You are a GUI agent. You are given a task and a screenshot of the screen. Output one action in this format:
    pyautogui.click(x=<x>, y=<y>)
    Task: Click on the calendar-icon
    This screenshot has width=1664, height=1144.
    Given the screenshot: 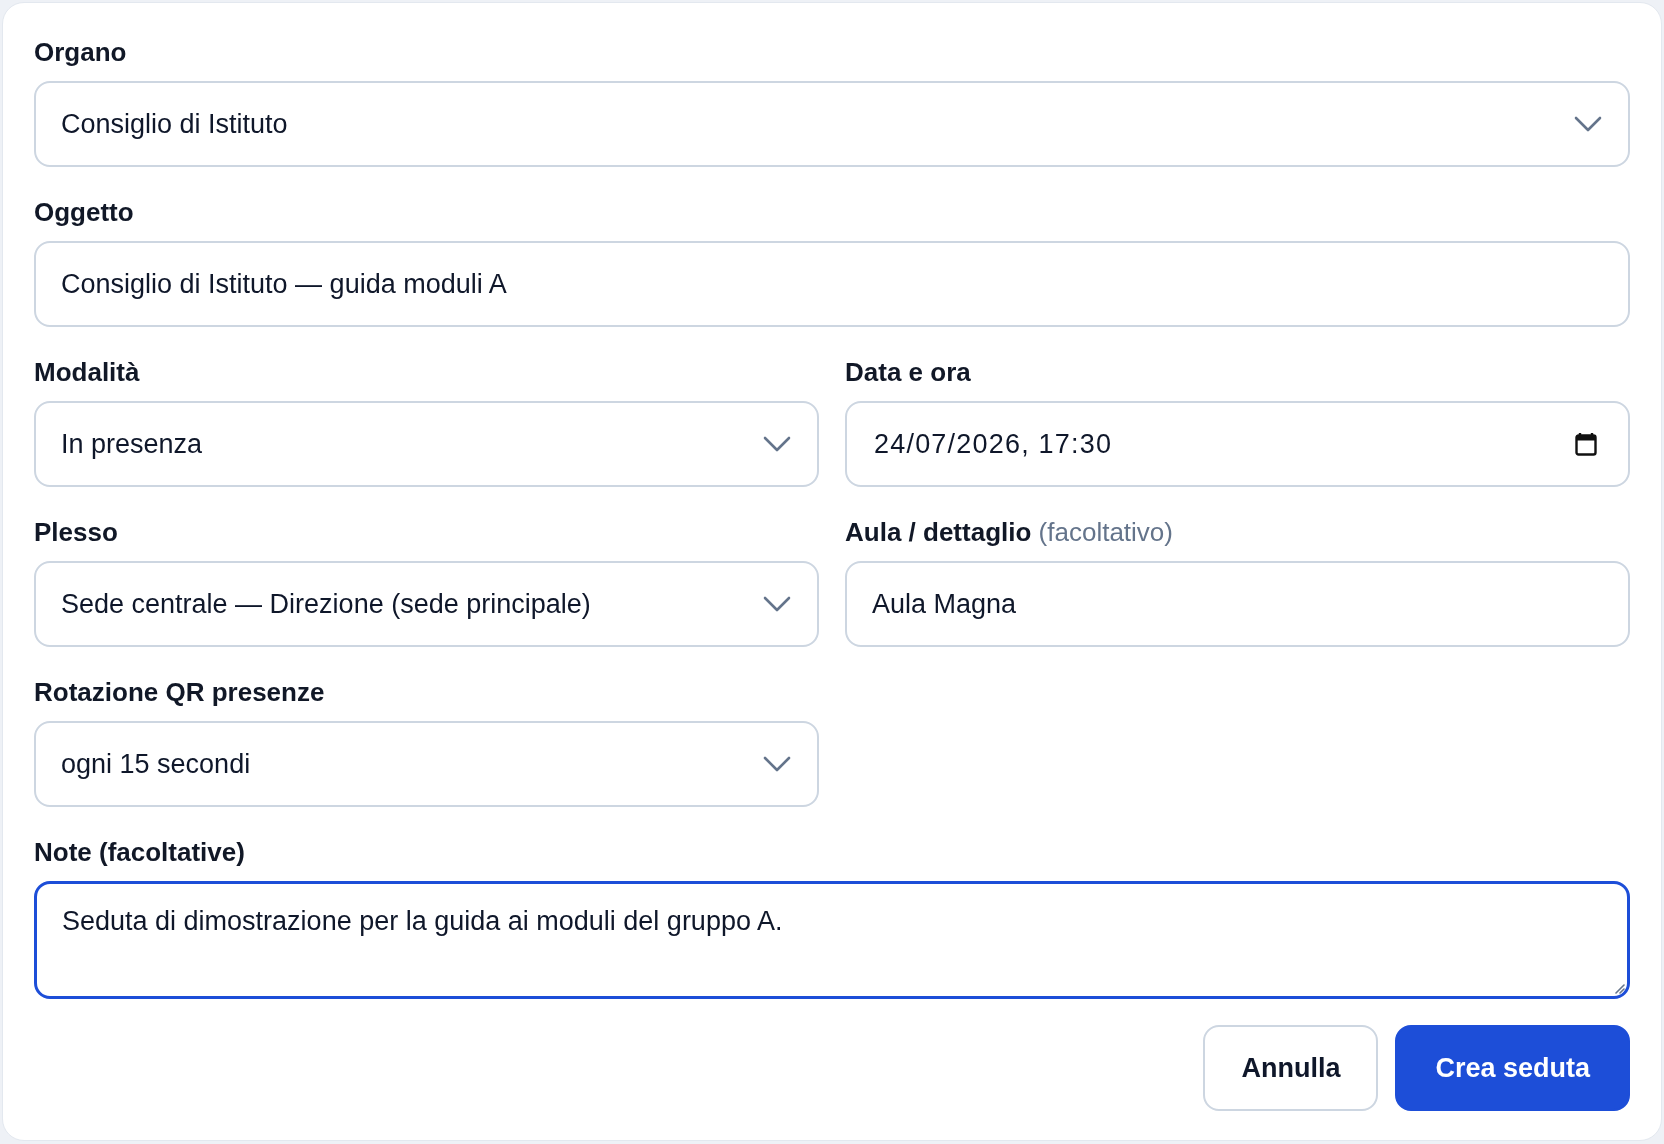 What is the action you would take?
    pyautogui.click(x=1586, y=444)
    